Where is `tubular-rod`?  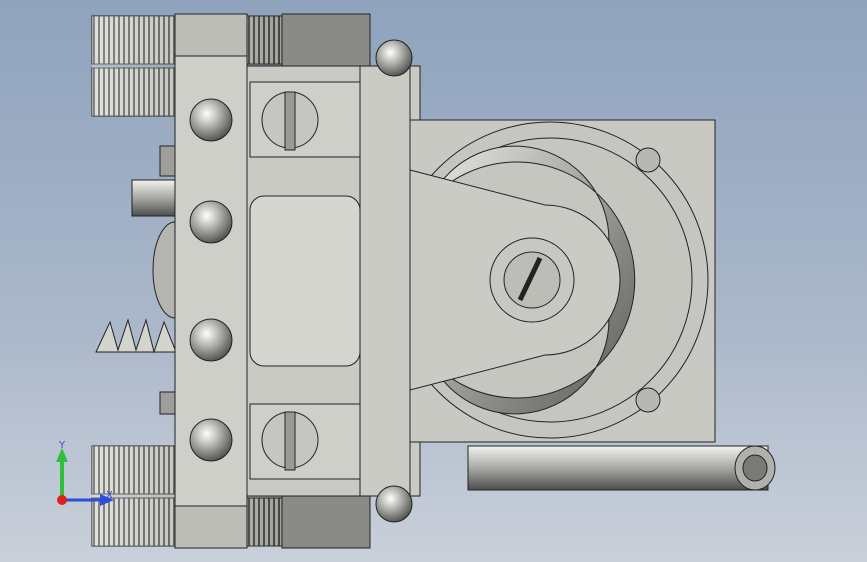 tubular-rod is located at coordinates (621, 468).